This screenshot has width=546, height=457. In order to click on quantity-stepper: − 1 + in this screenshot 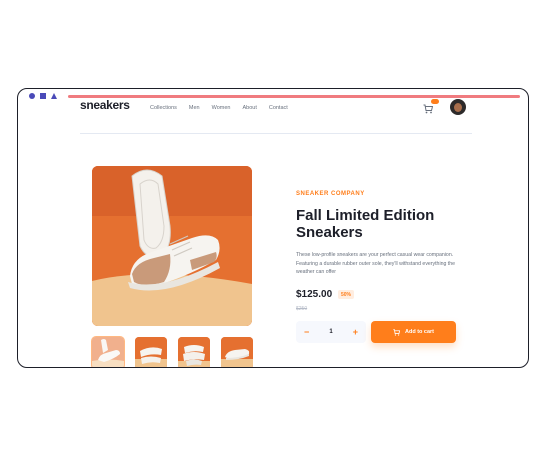, I will do `click(331, 332)`.